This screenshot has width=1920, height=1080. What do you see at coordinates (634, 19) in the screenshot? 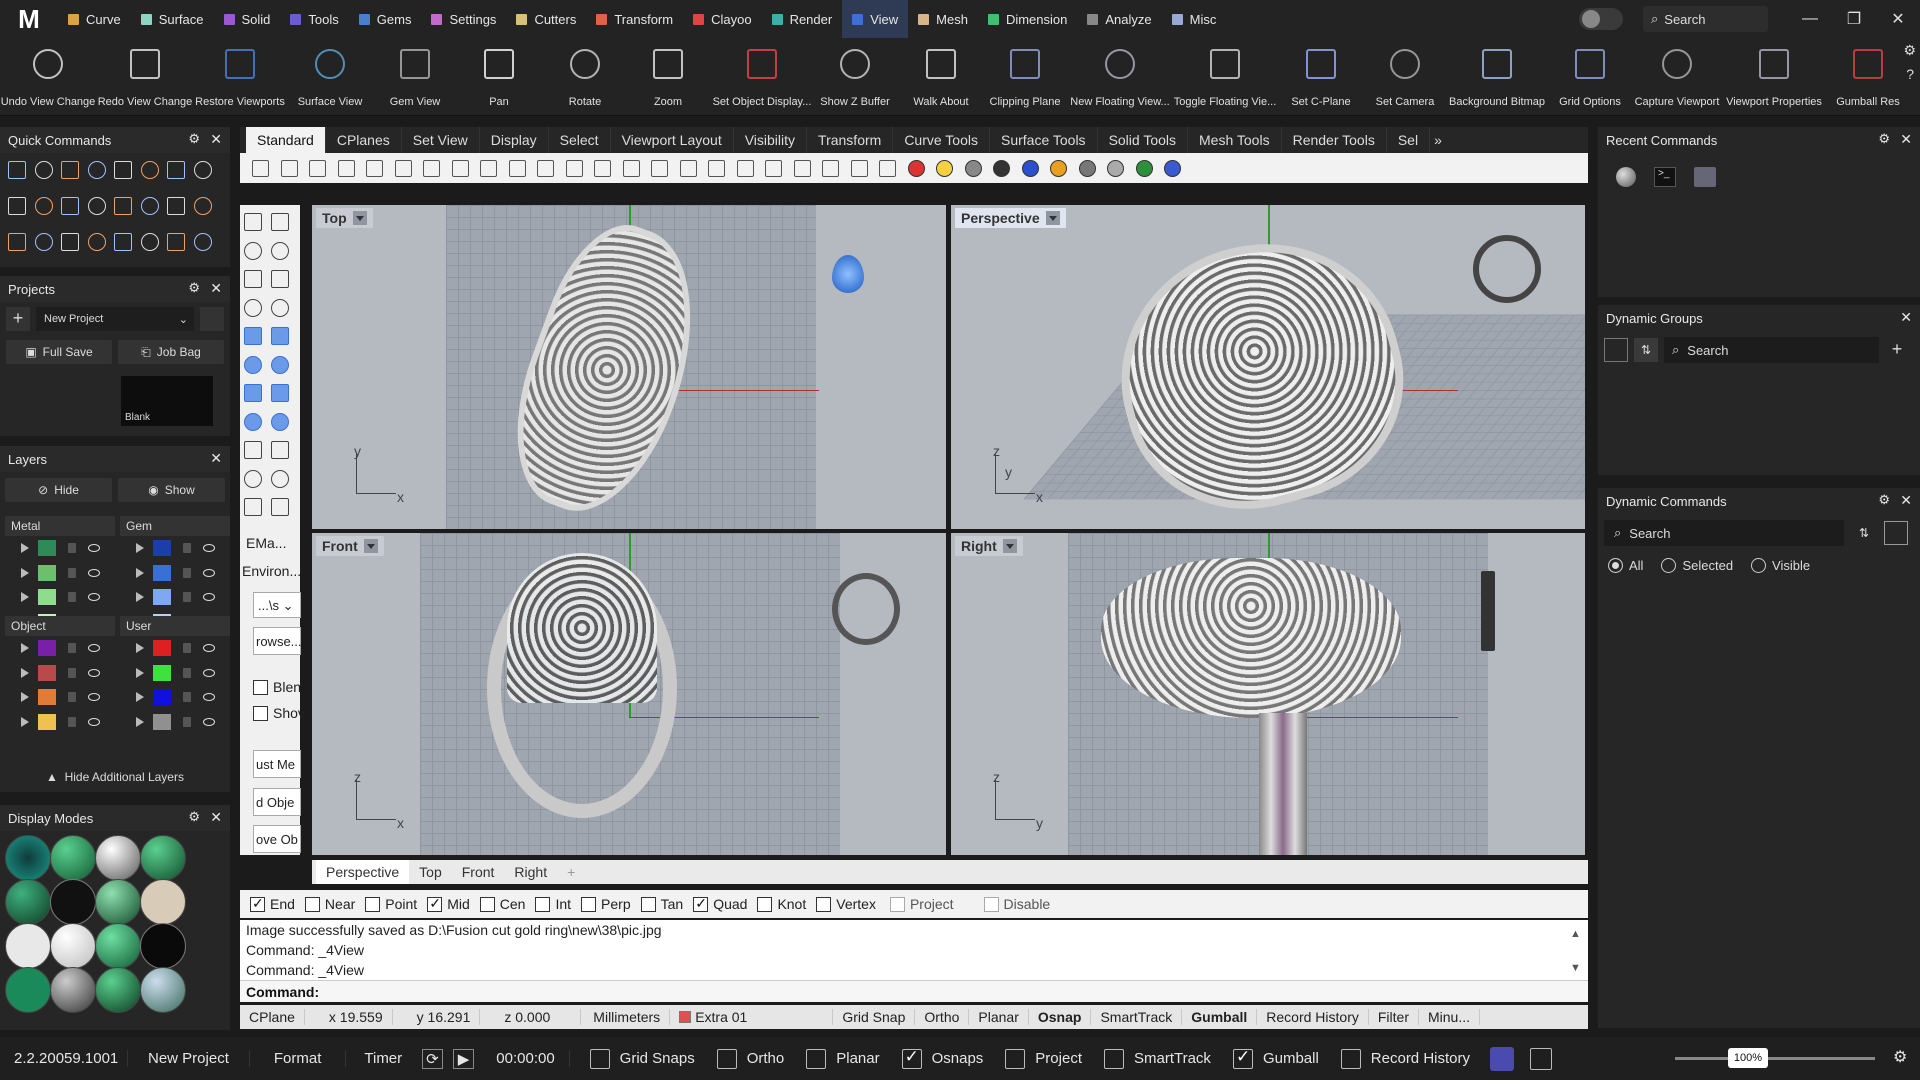
I see `menu-tab-transform: Transform` at bounding box center [634, 19].